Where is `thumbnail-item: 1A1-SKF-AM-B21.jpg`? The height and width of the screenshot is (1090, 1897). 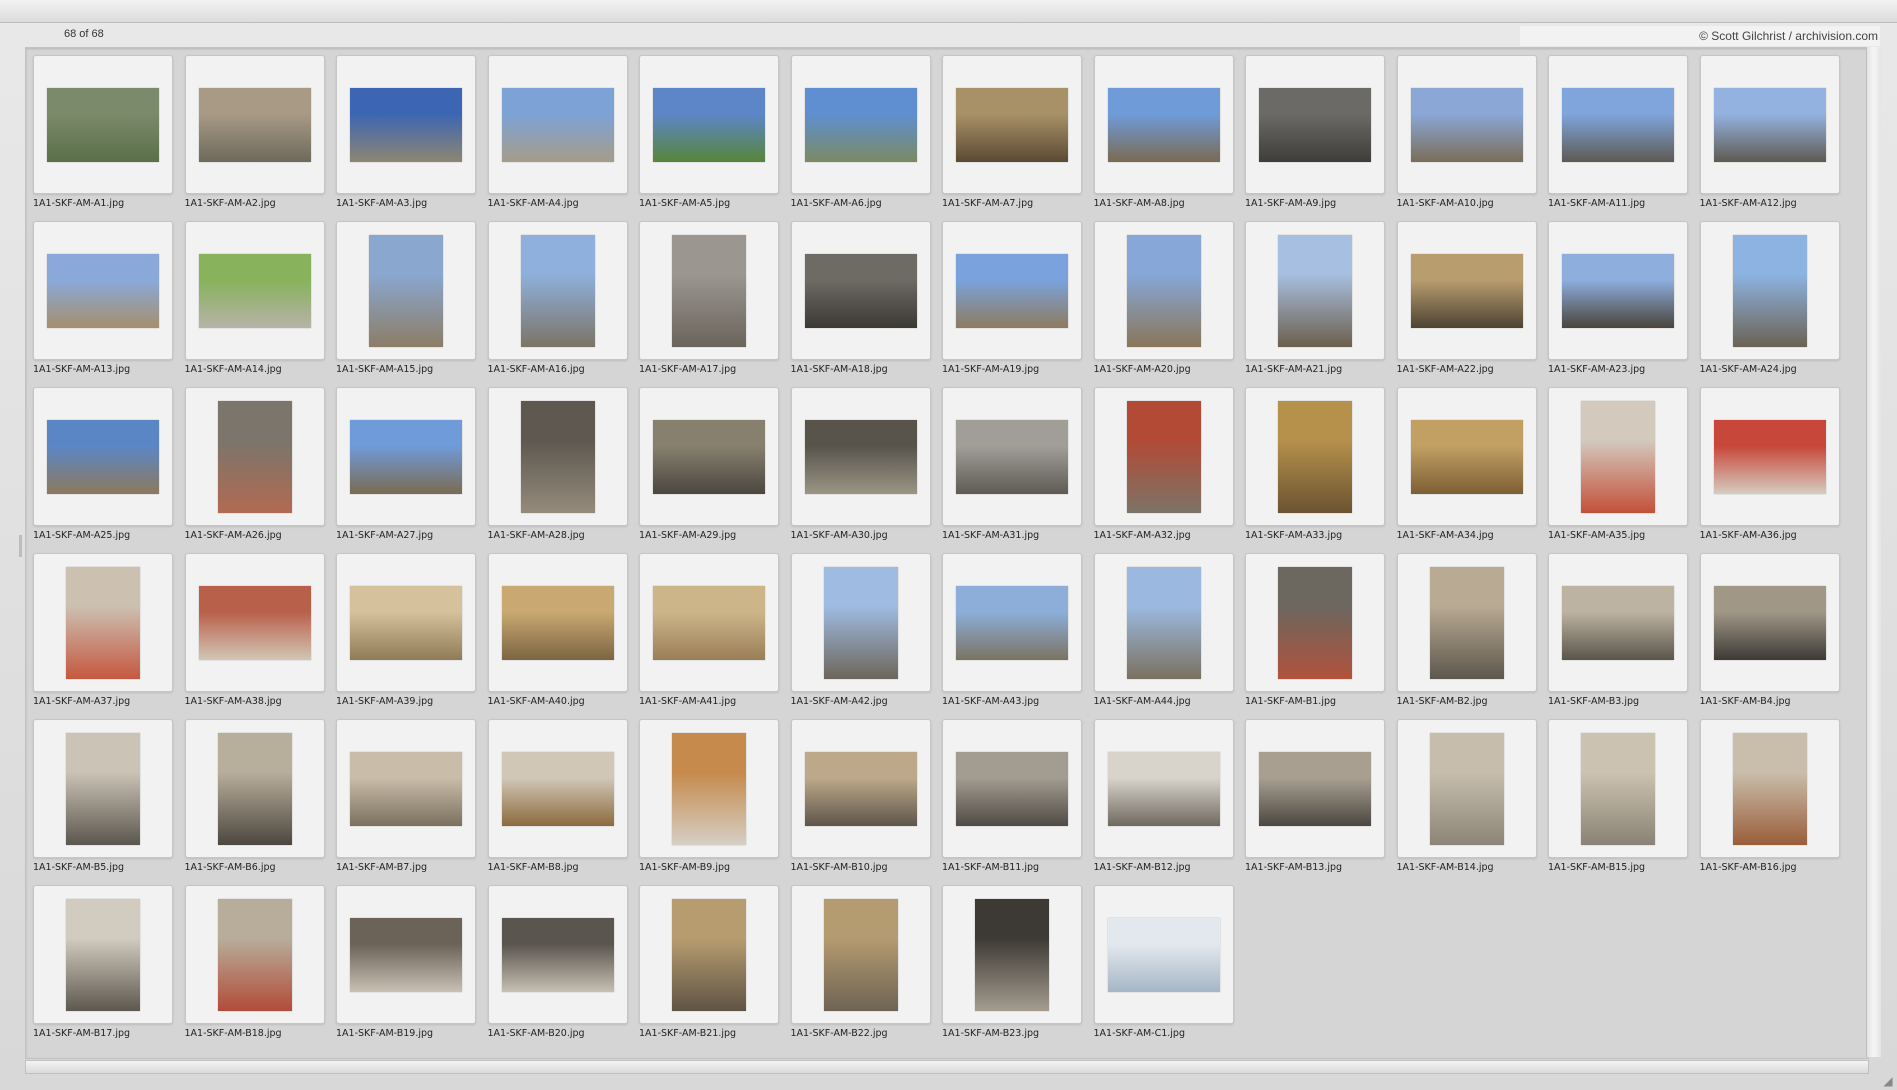 thumbnail-item: 1A1-SKF-AM-B21.jpg is located at coordinates (706, 962).